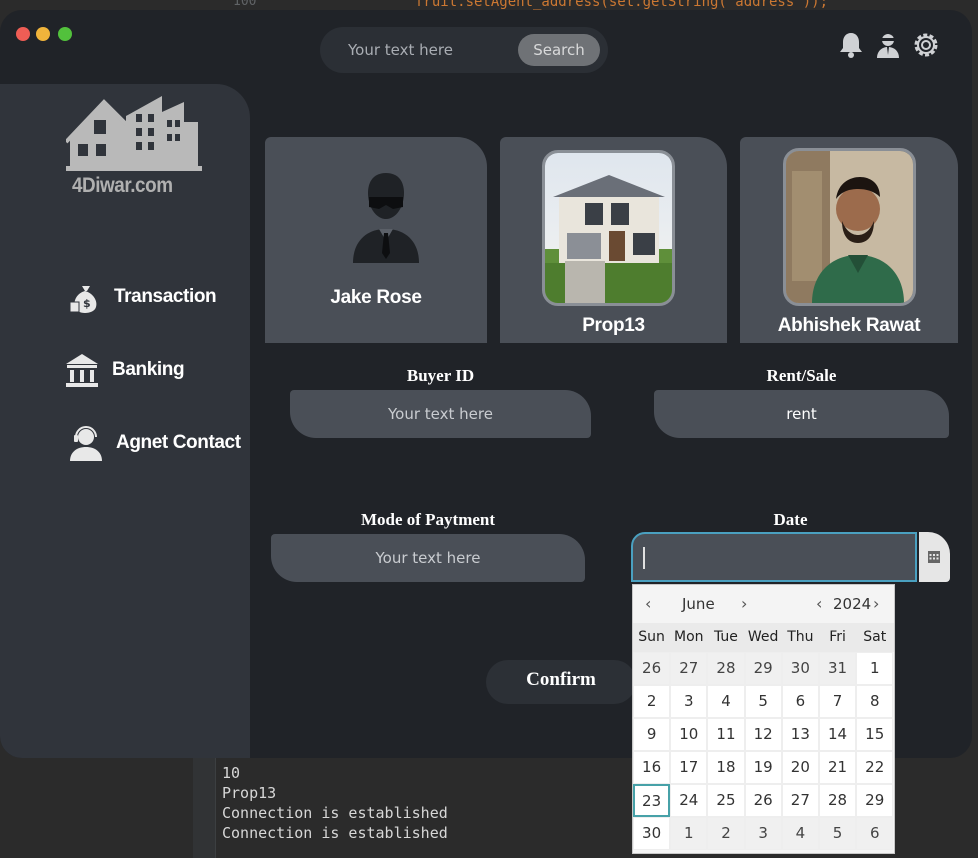  I want to click on sidebar-item-label: Banking, so click(148, 369).